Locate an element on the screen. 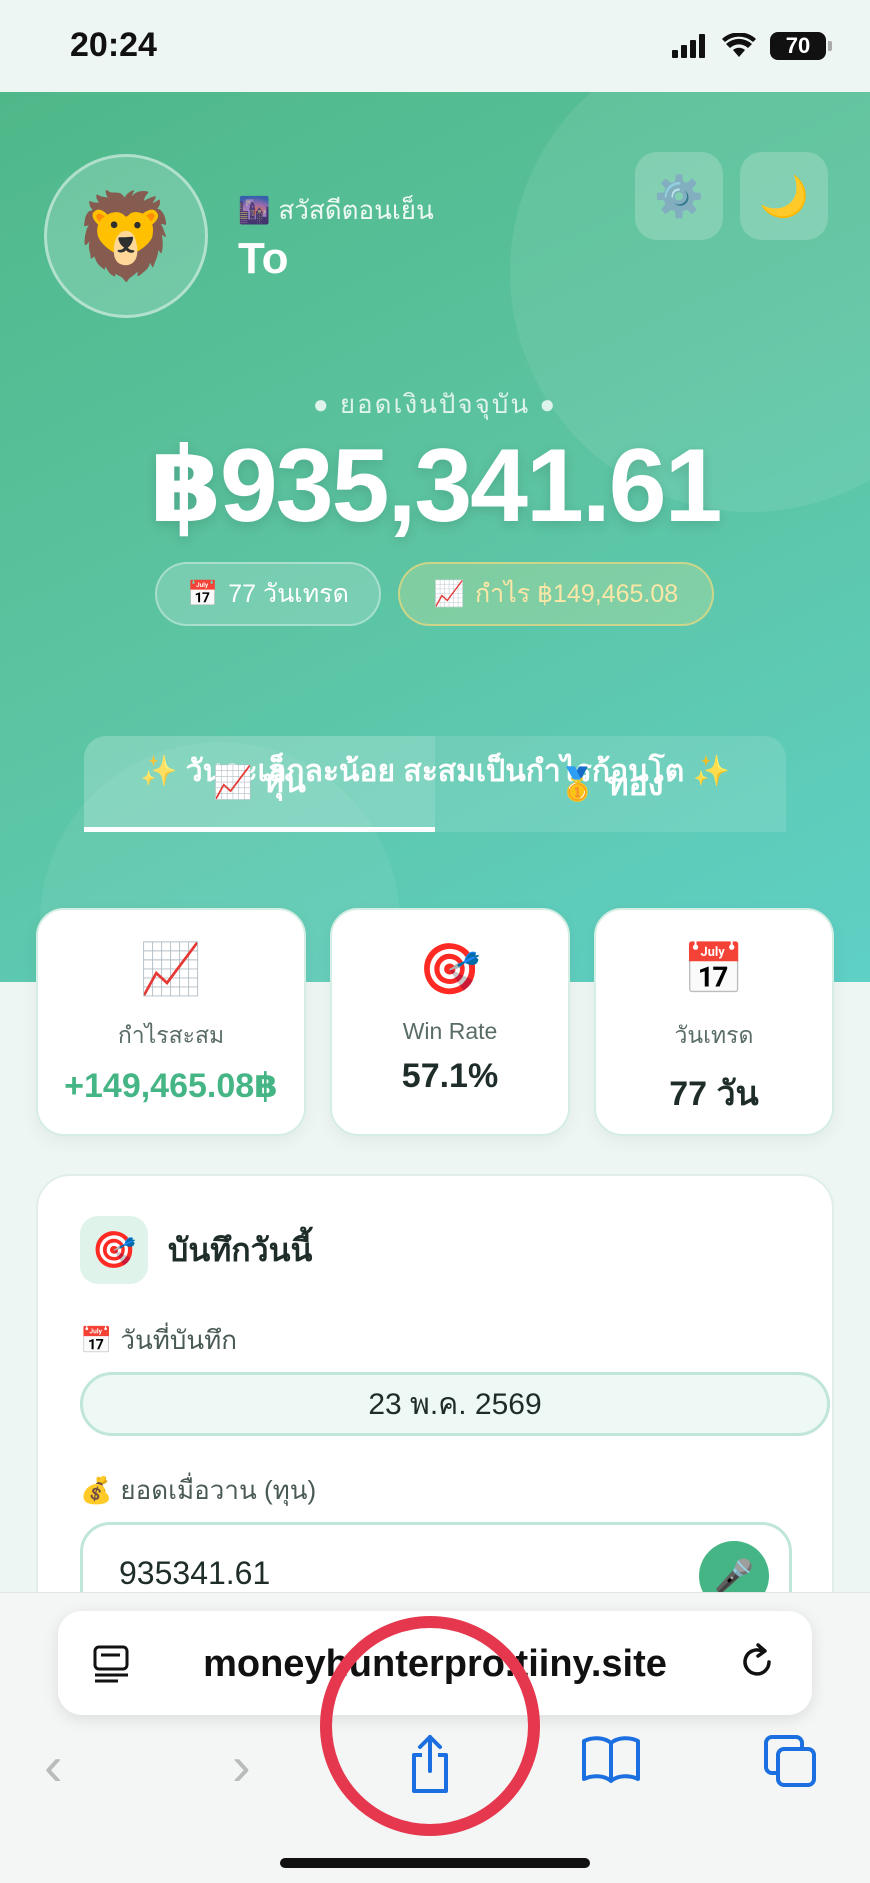 Image resolution: width=870 pixels, height=1883 pixels. forward-button: › is located at coordinates (241, 1765).